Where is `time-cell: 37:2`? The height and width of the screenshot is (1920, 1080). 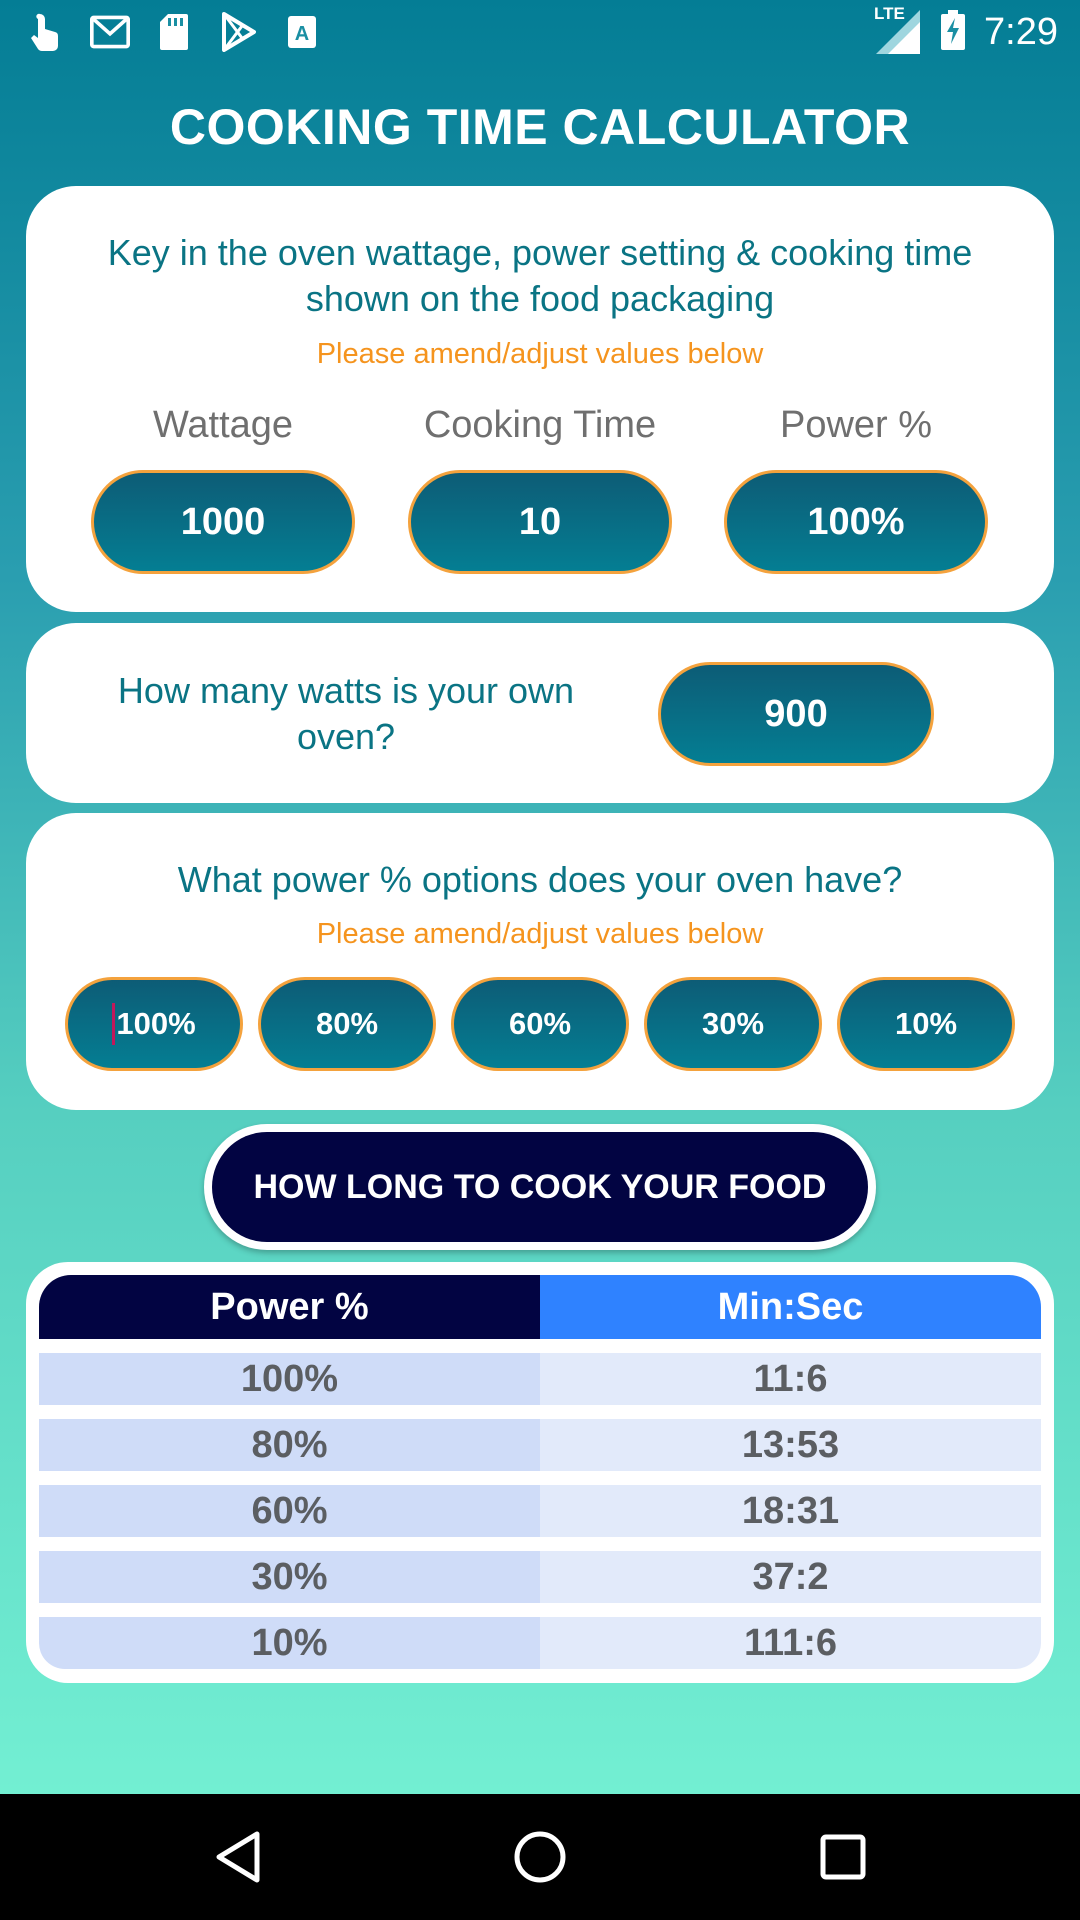
time-cell: 37:2 is located at coordinates (790, 1577).